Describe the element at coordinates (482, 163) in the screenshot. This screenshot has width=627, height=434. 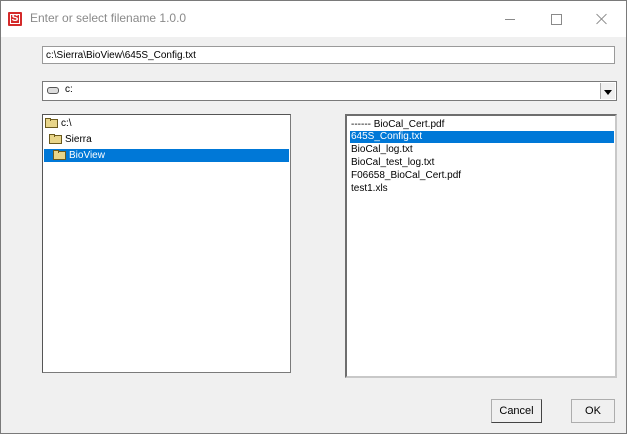
I see `list-item: BioCal_test_log.txt` at that location.